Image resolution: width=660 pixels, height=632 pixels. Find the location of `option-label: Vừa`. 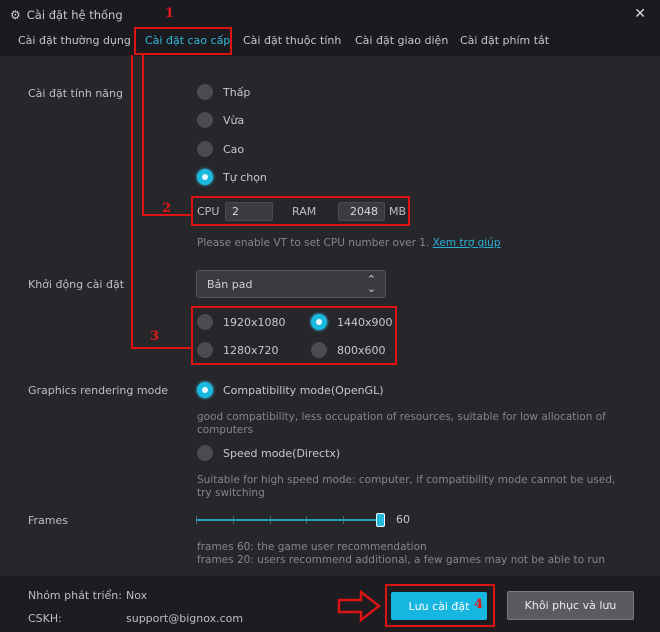

option-label: Vừa is located at coordinates (234, 120).